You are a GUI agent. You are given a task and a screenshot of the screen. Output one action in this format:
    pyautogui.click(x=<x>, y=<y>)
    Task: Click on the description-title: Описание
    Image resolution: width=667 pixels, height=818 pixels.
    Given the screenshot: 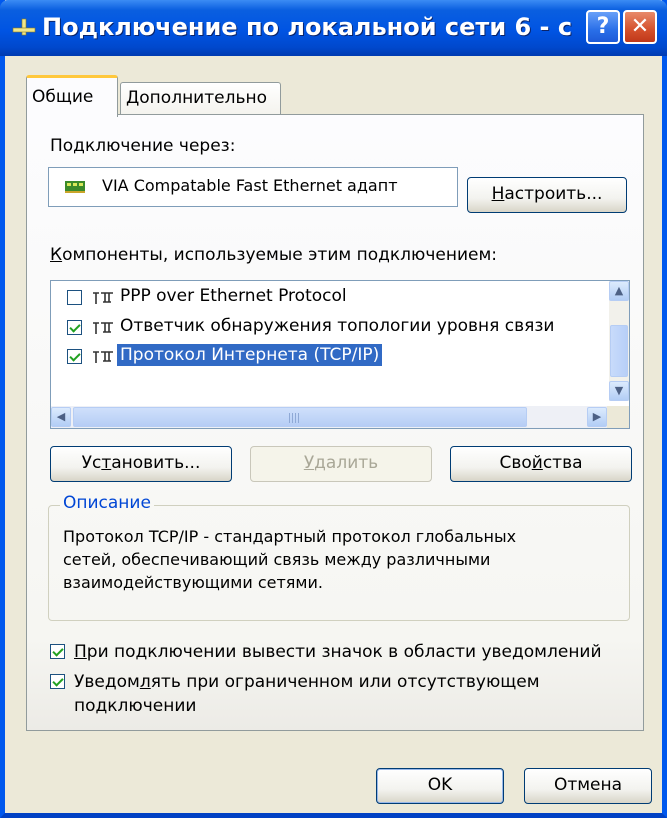 What is the action you would take?
    pyautogui.click(x=107, y=503)
    